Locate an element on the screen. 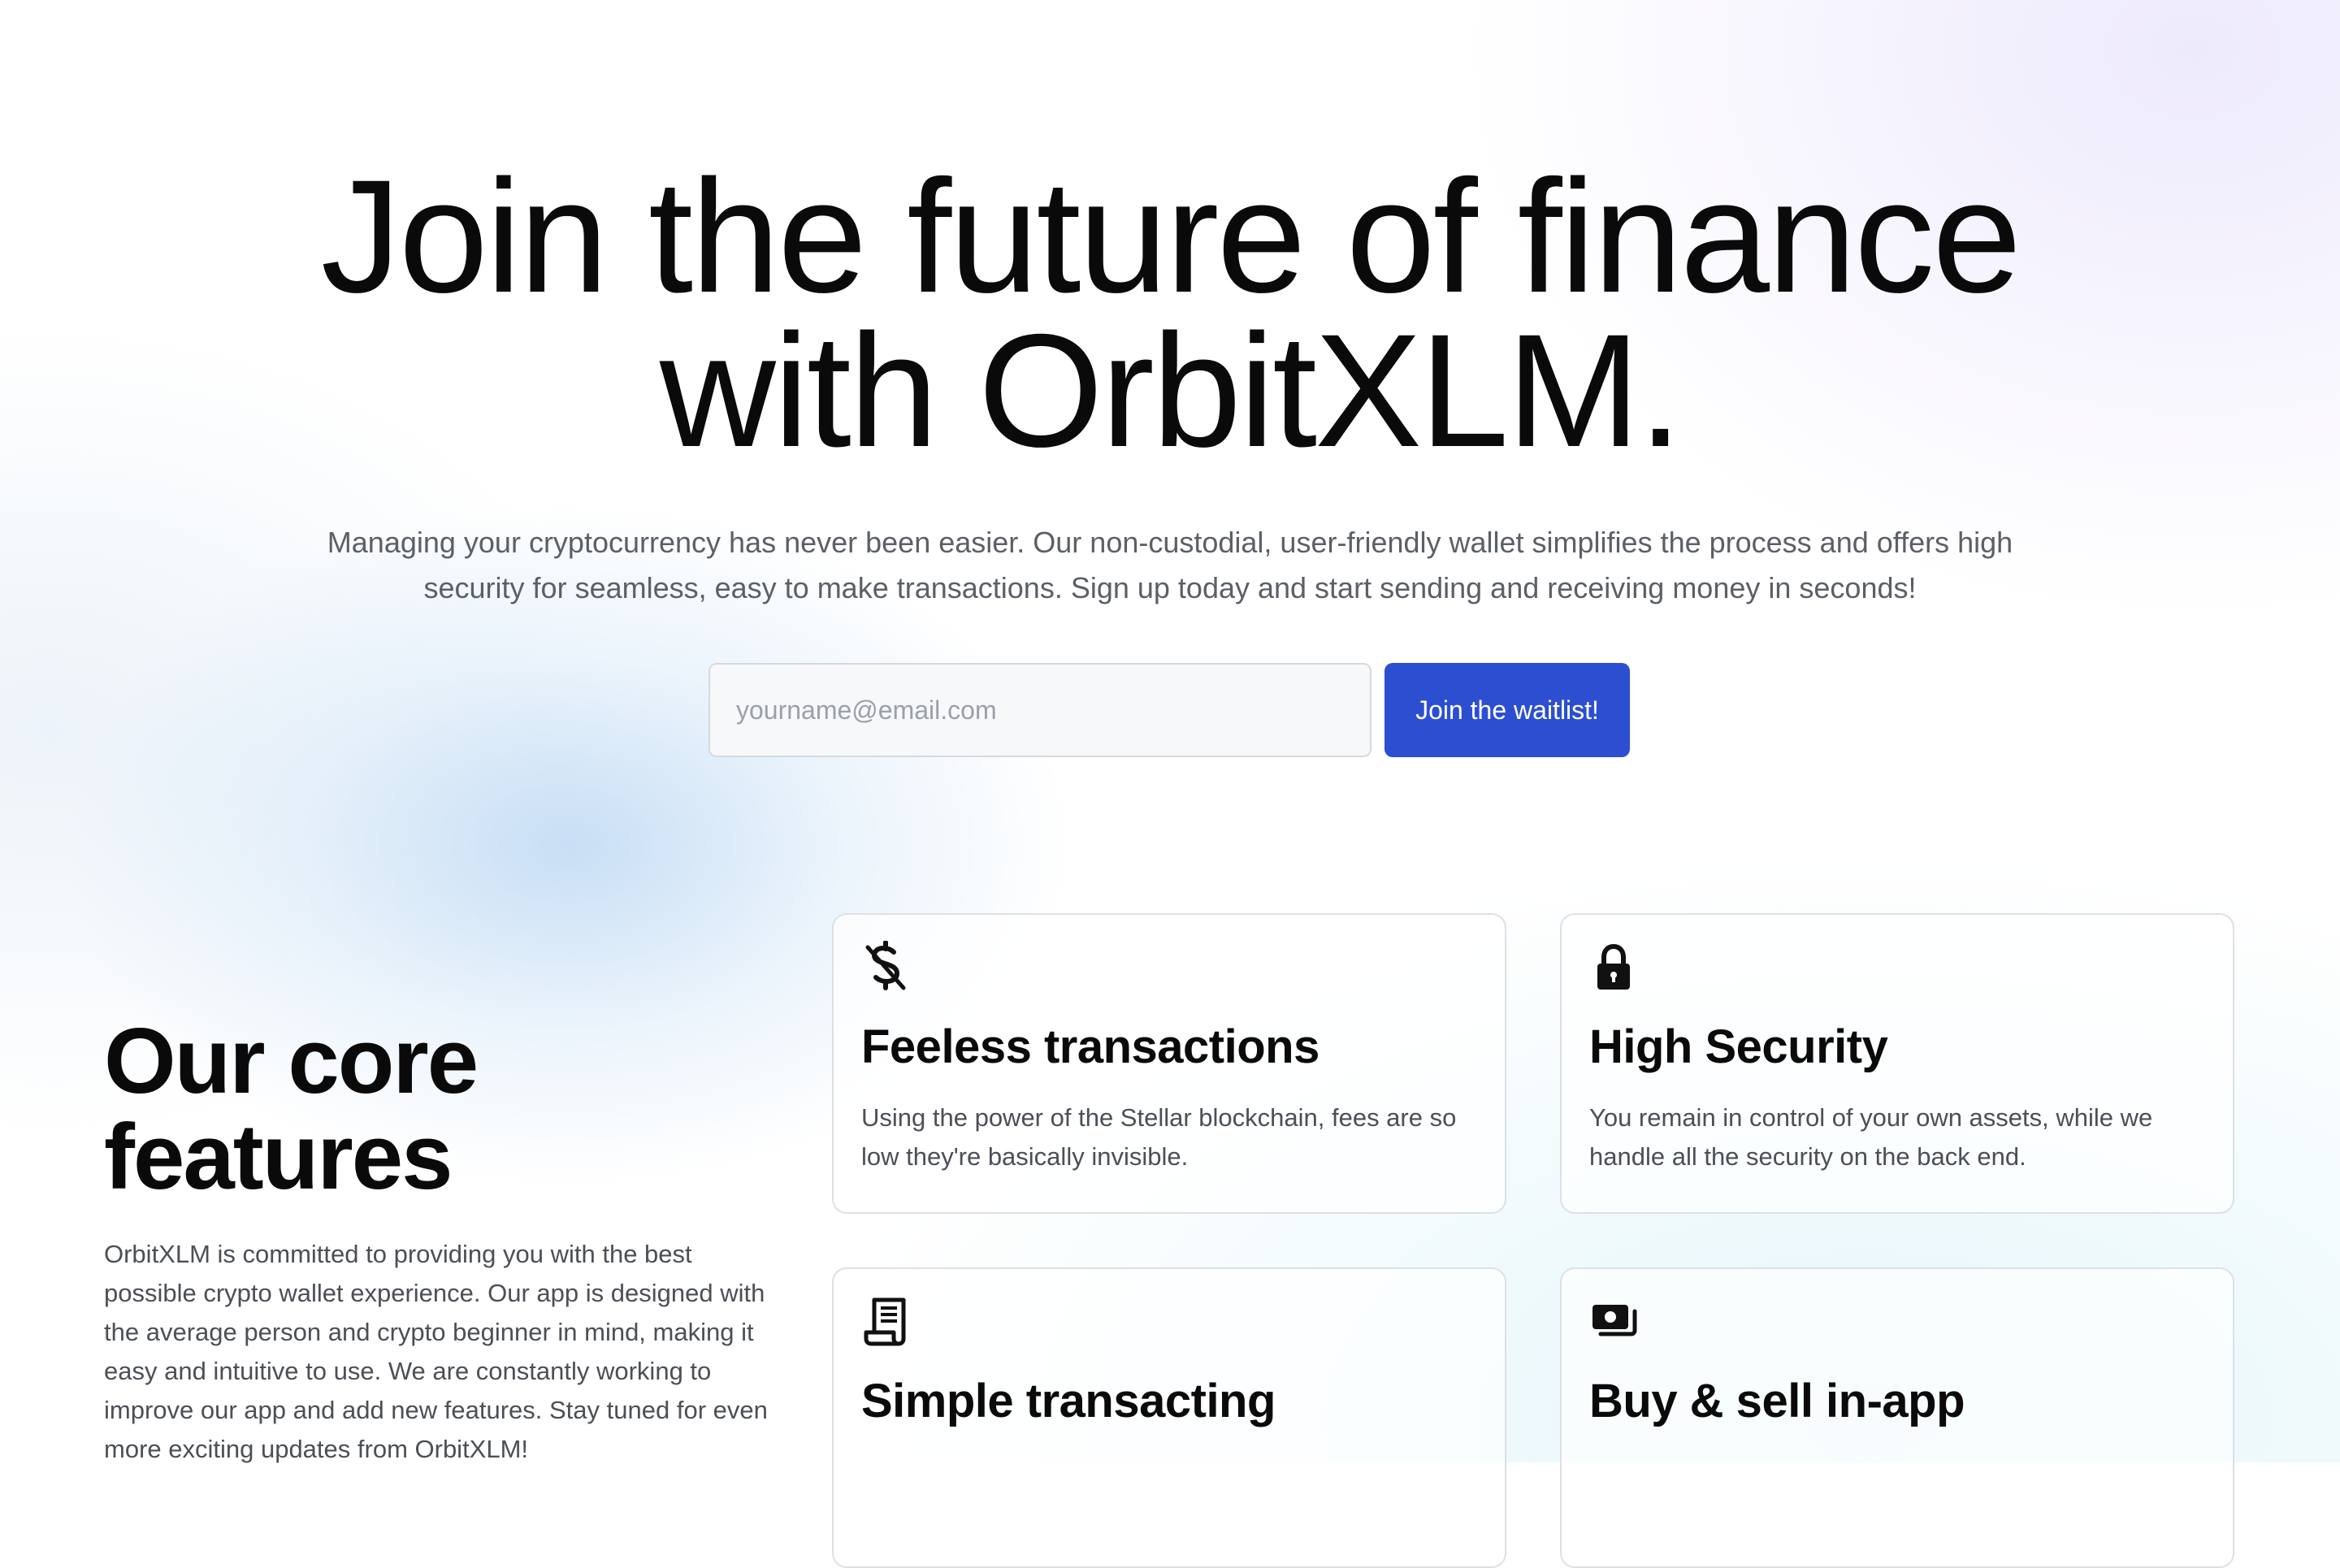  feature-title: Buy & sell in-app is located at coordinates (1777, 1401).